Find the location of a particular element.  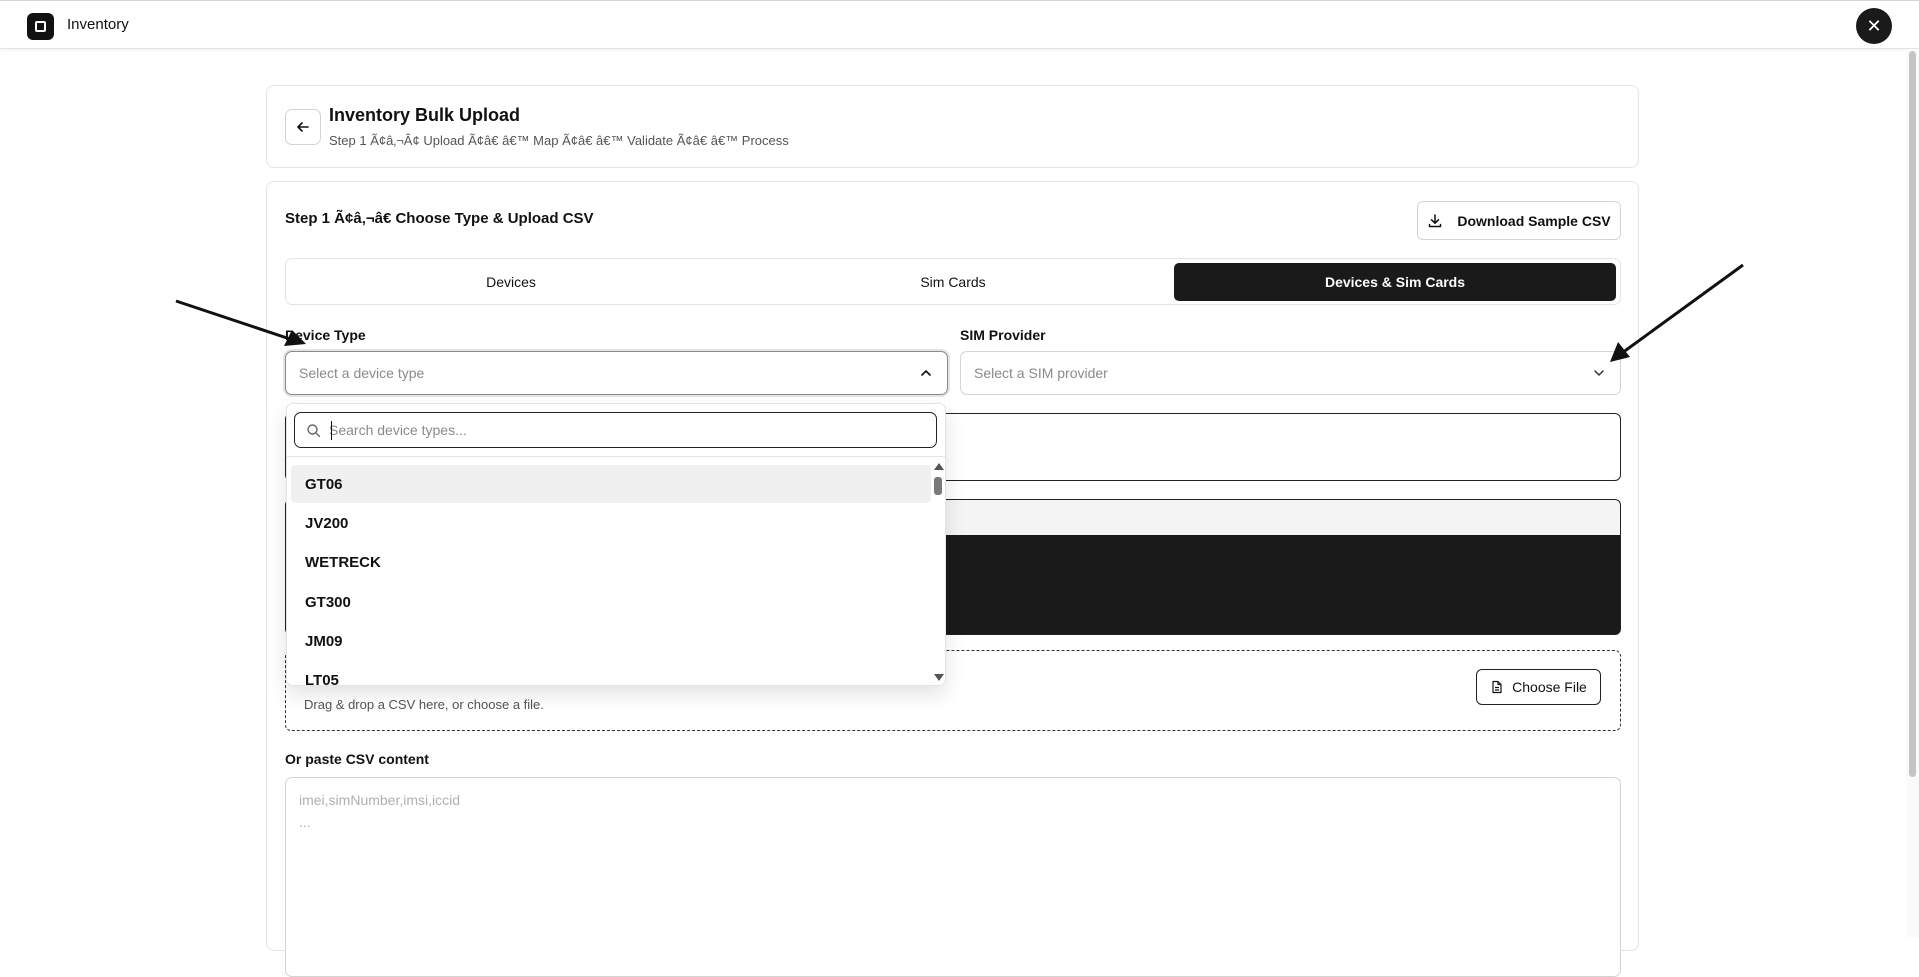

download-sample-button: Download Sample CSV is located at coordinates (1519, 220).